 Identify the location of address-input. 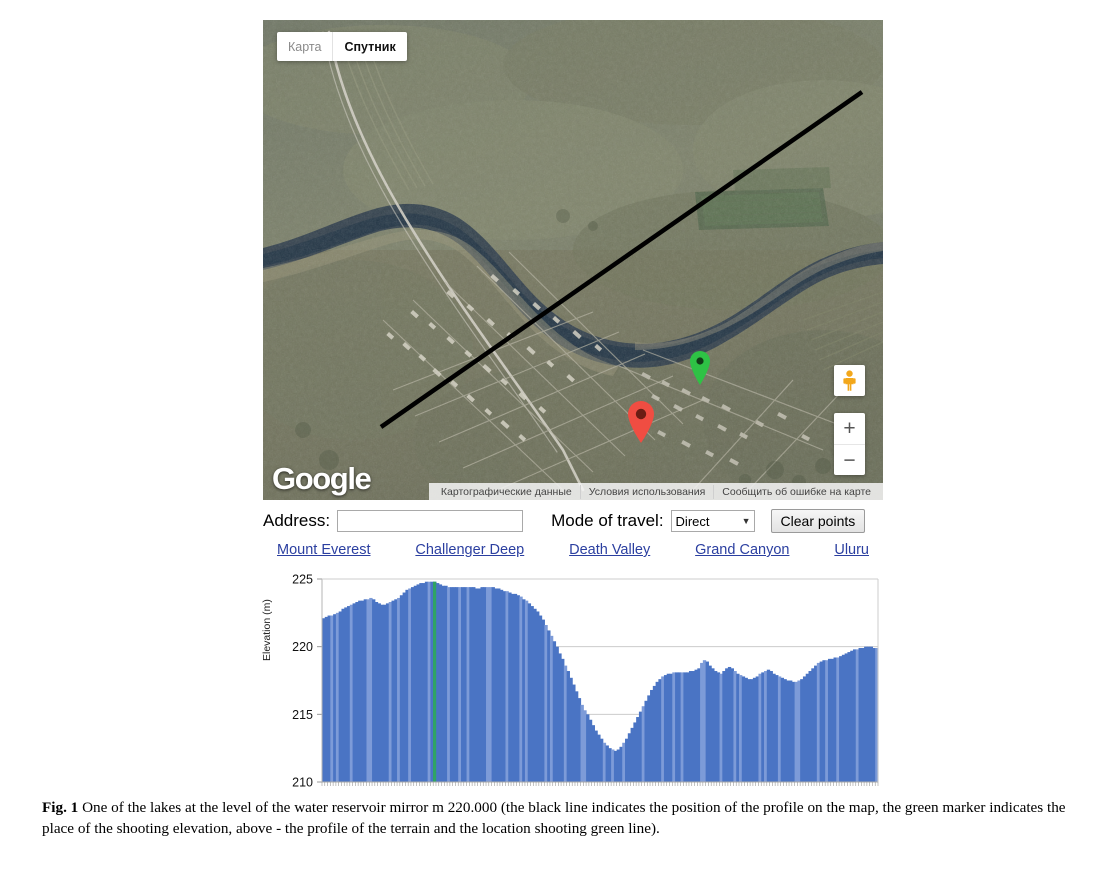
(430, 521).